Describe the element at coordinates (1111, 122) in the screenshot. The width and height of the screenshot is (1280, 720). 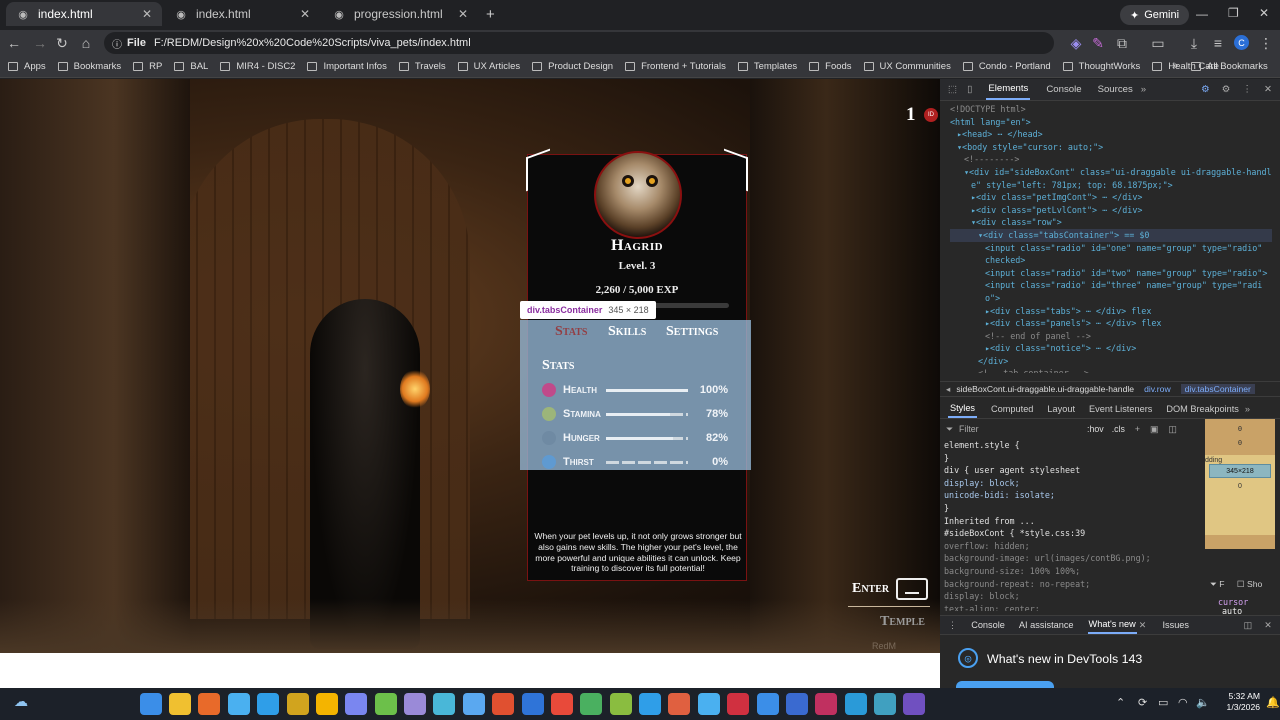
I see `dom-node: <html lang="en">` at that location.